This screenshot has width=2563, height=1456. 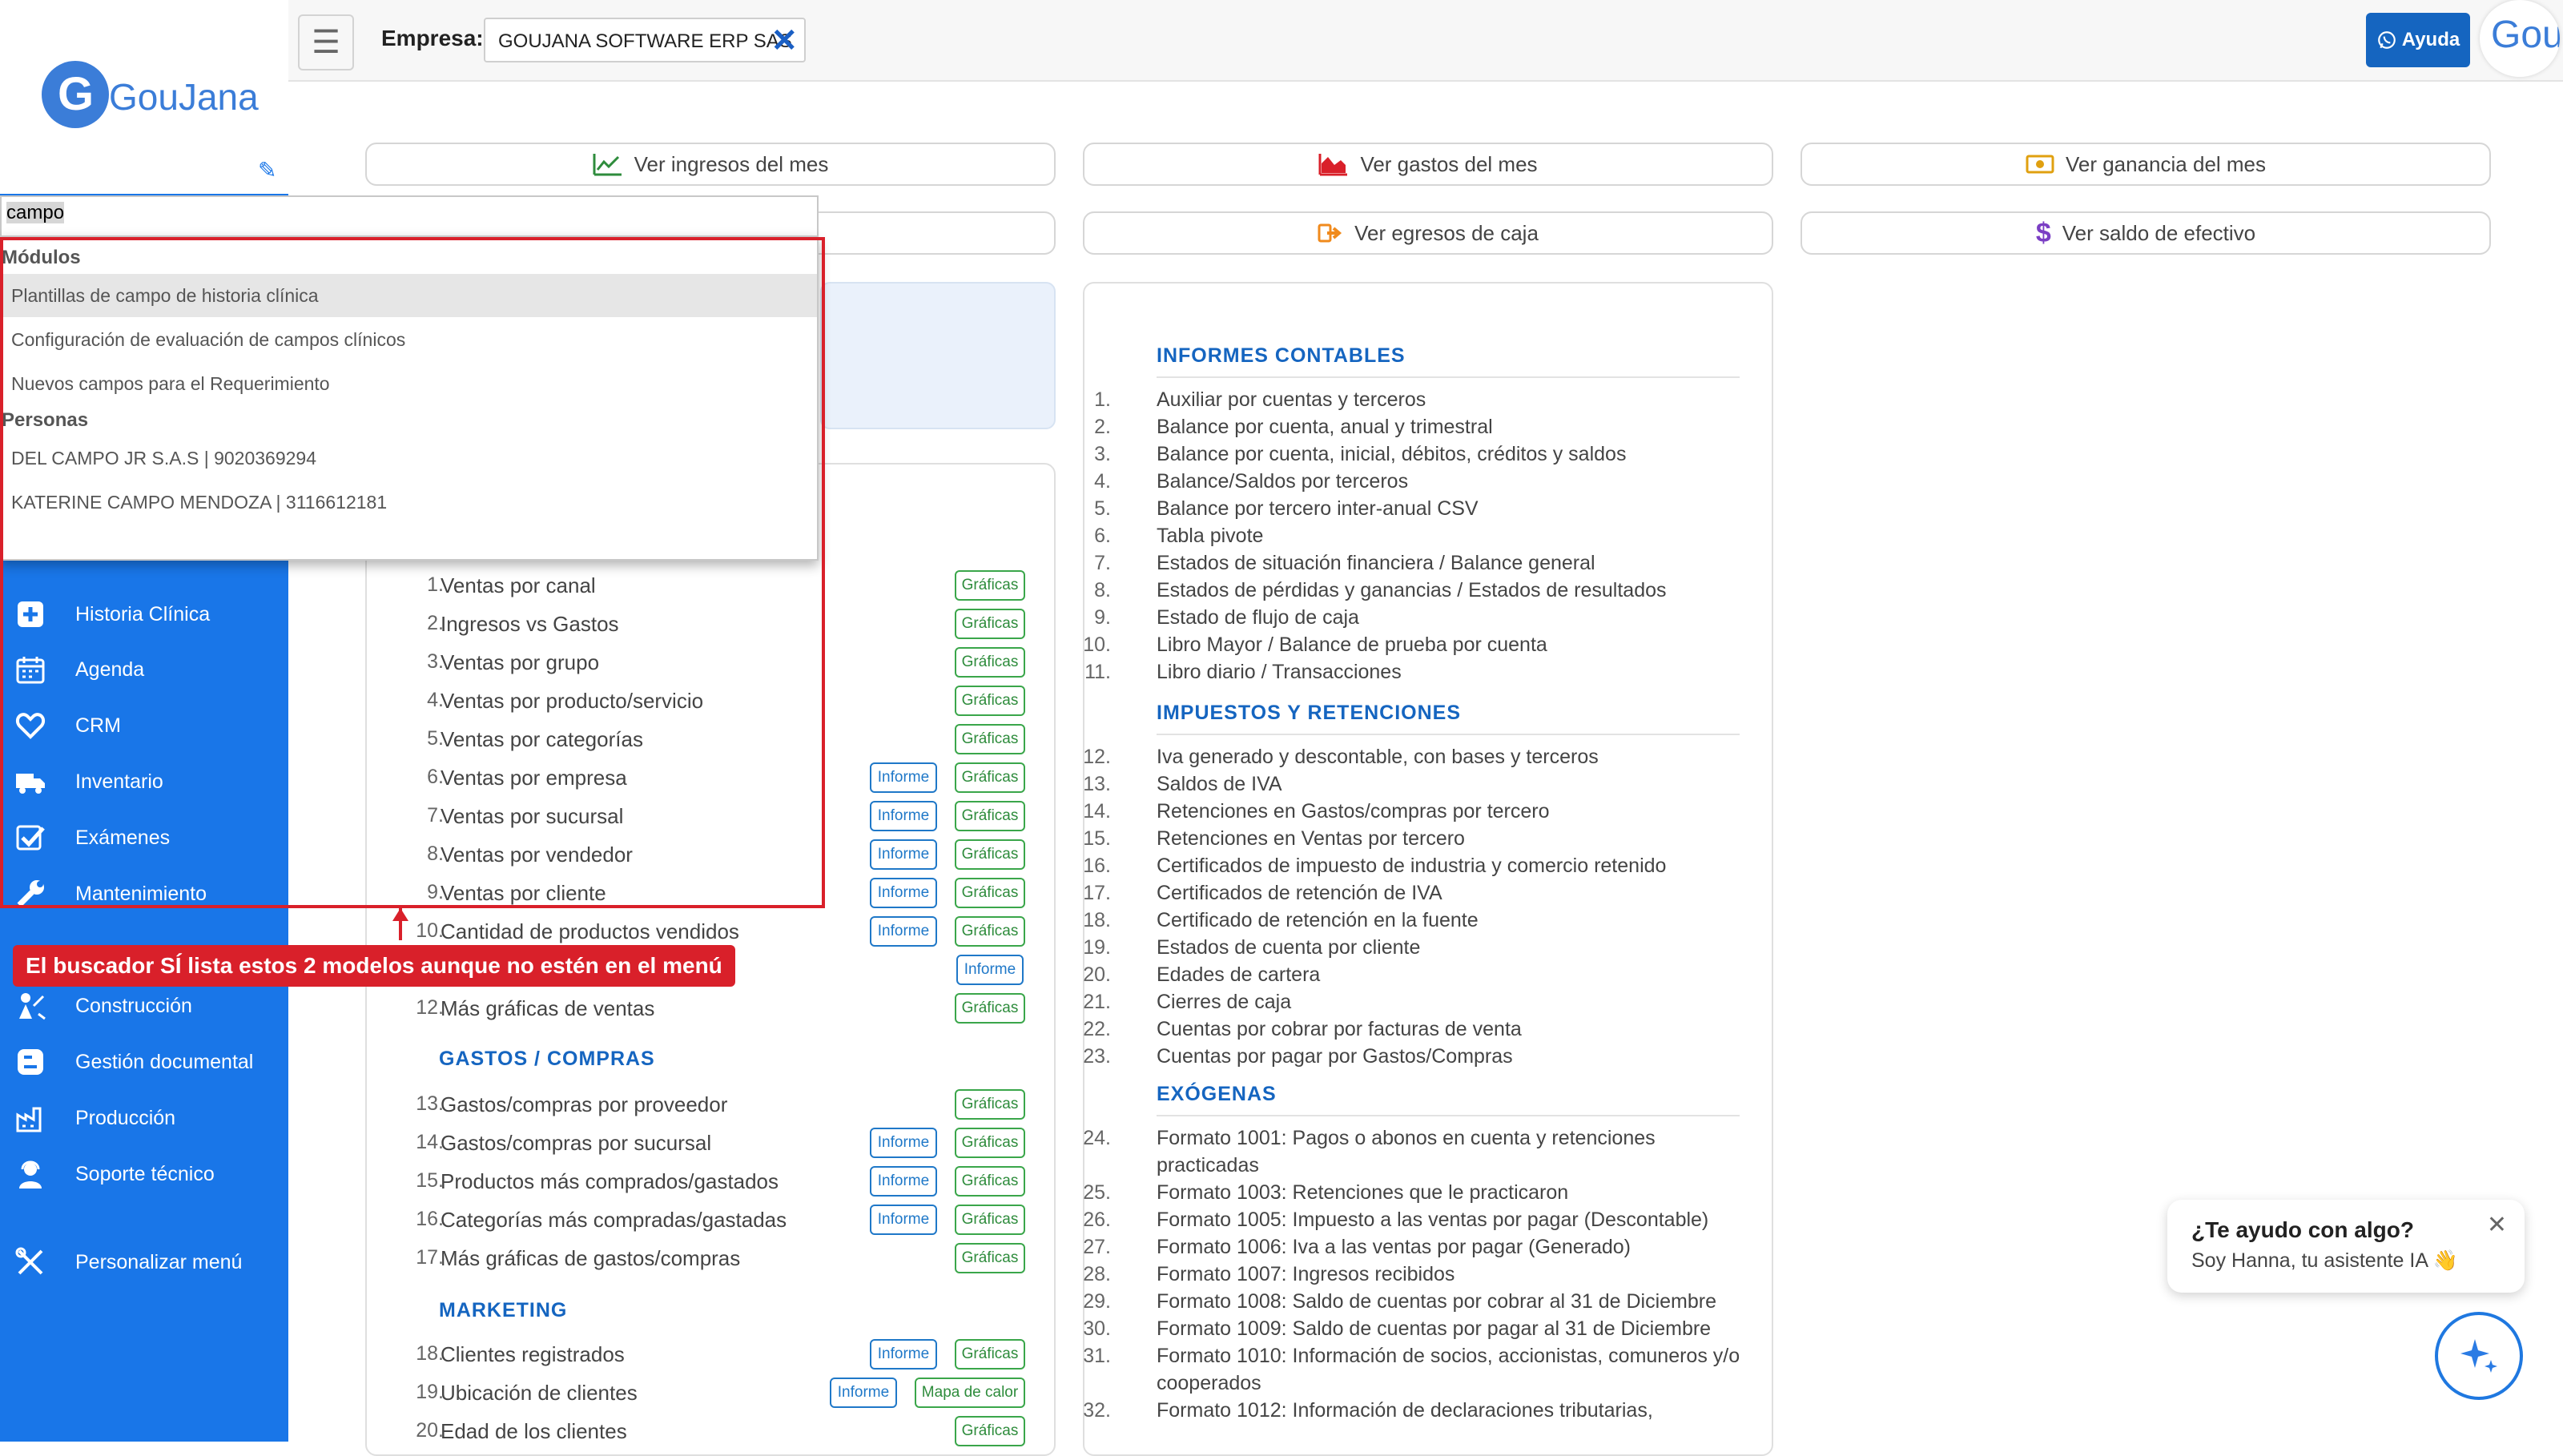 What do you see at coordinates (2479, 1356) in the screenshot?
I see `ai-assistant-button` at bounding box center [2479, 1356].